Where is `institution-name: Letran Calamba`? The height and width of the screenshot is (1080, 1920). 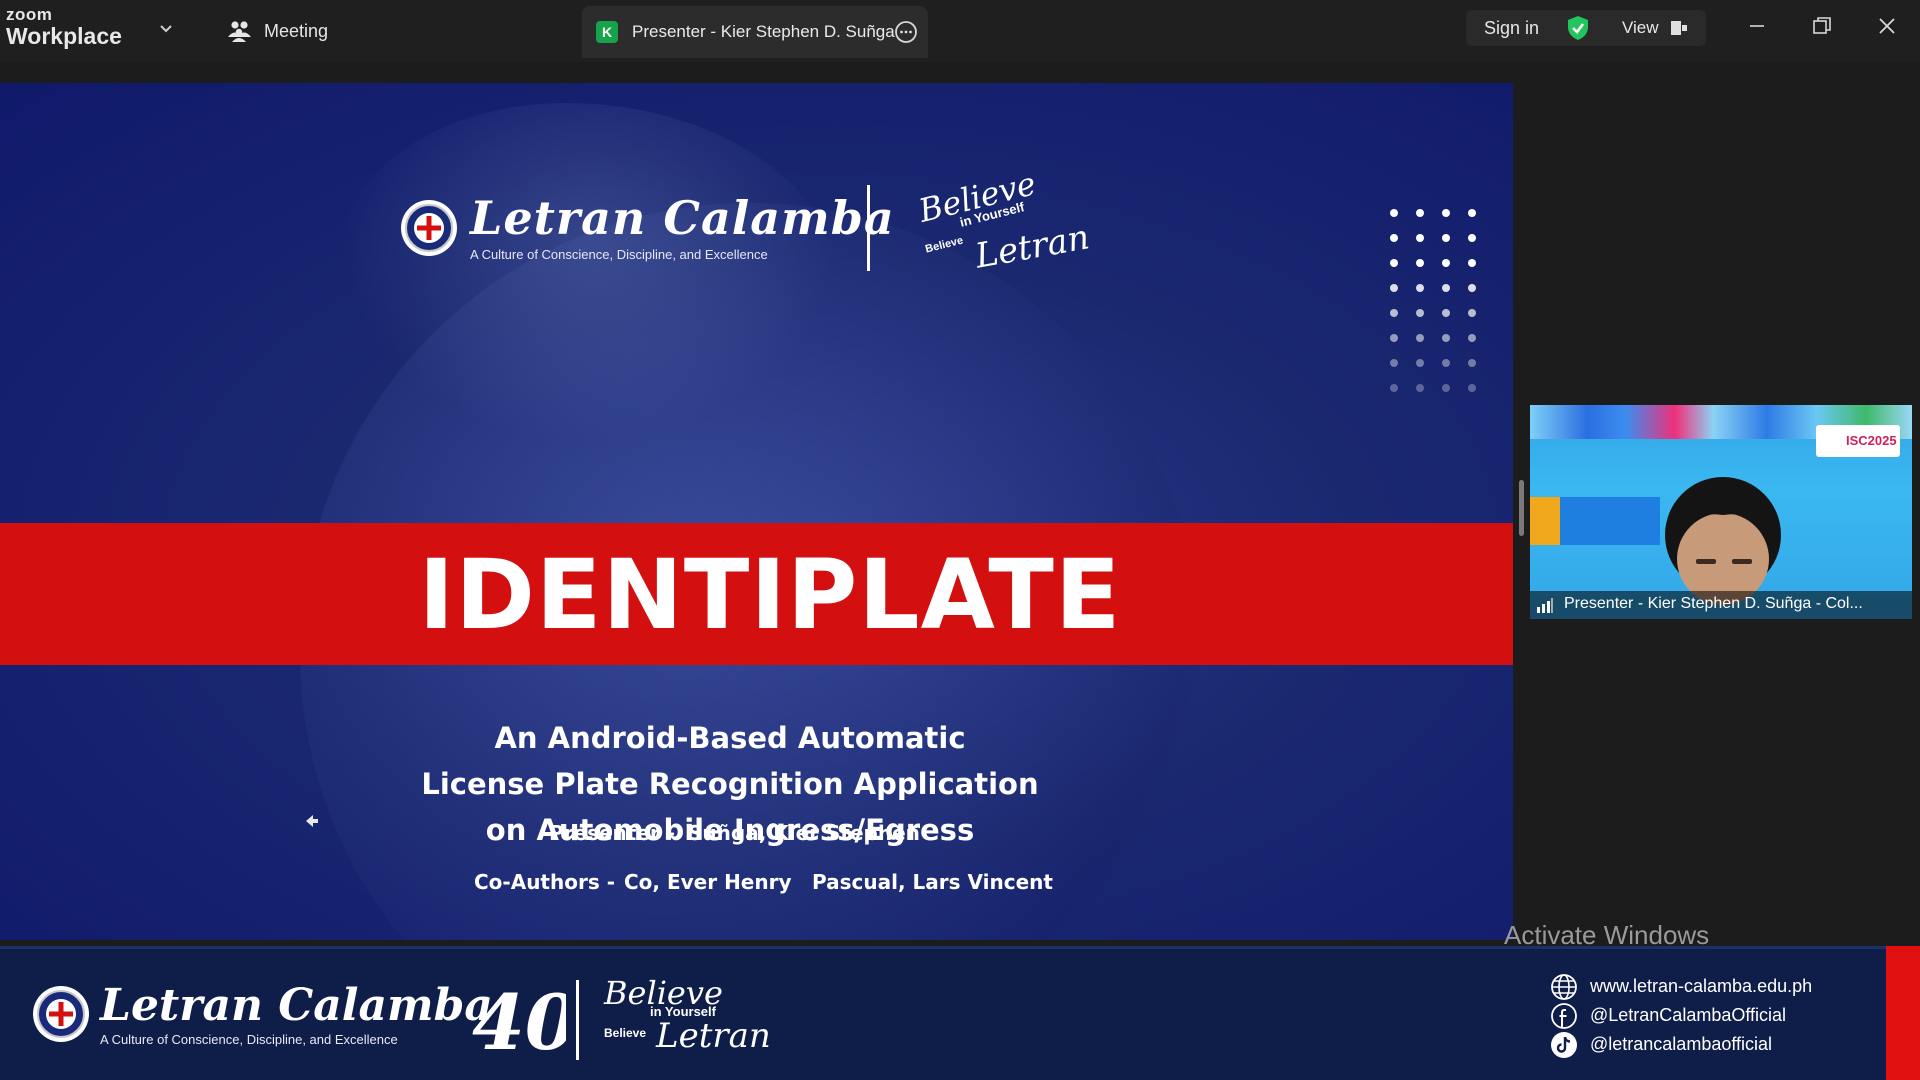
institution-name: Letran Calamba is located at coordinates (682, 218).